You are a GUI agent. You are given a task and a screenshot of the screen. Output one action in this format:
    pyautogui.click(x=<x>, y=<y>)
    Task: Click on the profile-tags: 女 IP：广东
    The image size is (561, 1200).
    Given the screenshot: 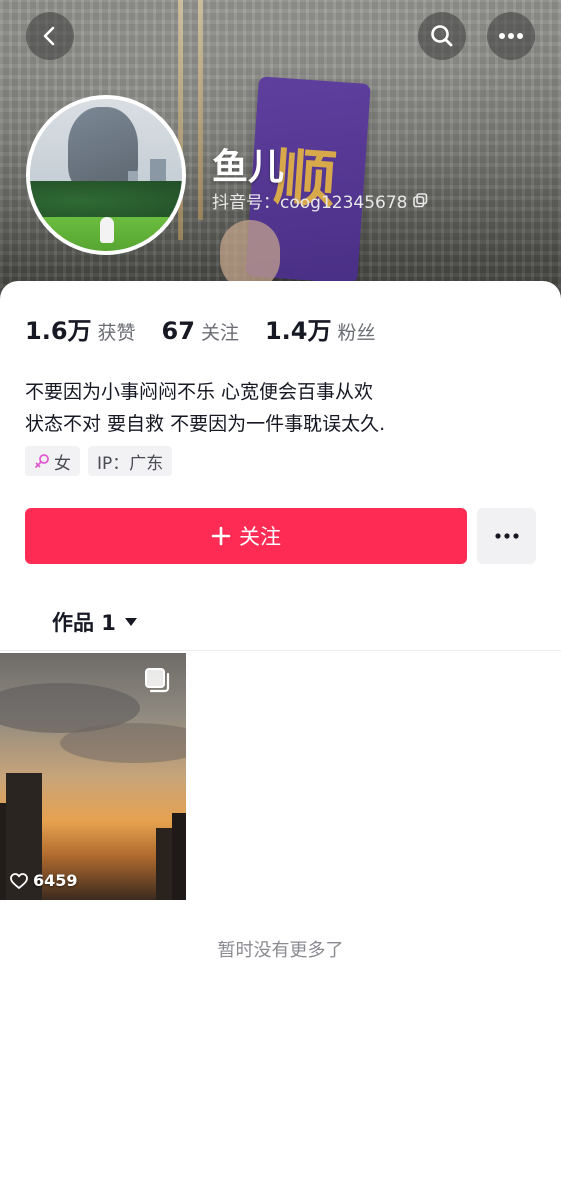 What is the action you would take?
    pyautogui.click(x=99, y=461)
    